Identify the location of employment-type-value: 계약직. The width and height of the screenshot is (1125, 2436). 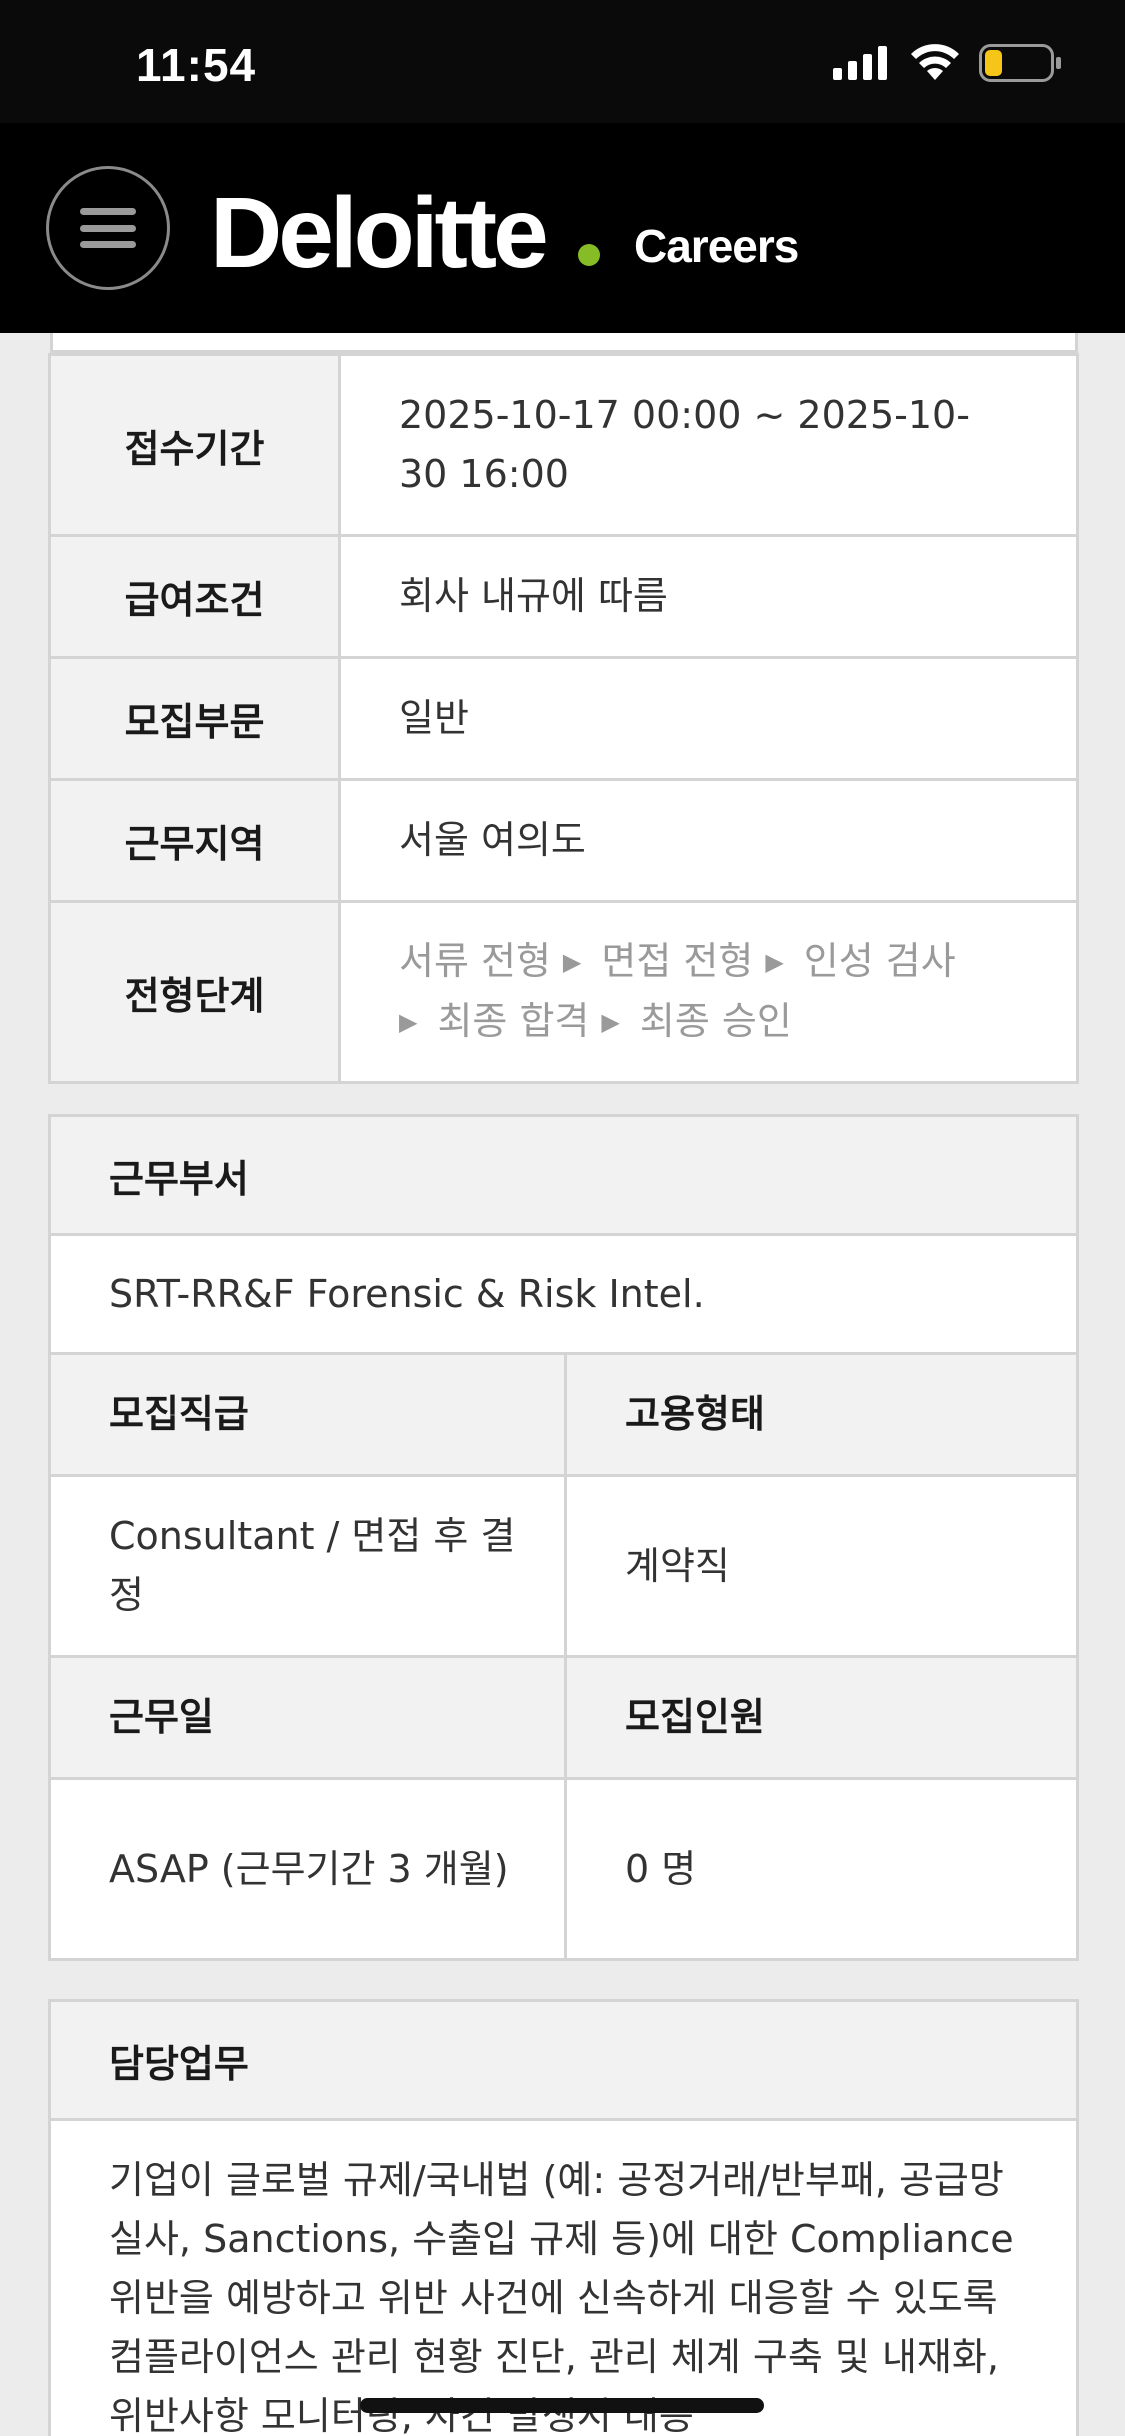
(677, 1565).